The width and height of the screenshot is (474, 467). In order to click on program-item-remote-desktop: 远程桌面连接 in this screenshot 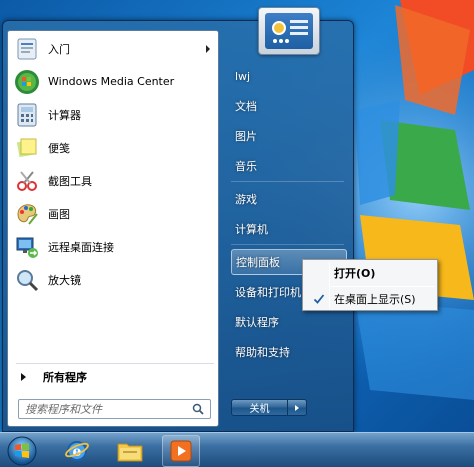, I will do `click(113, 246)`.